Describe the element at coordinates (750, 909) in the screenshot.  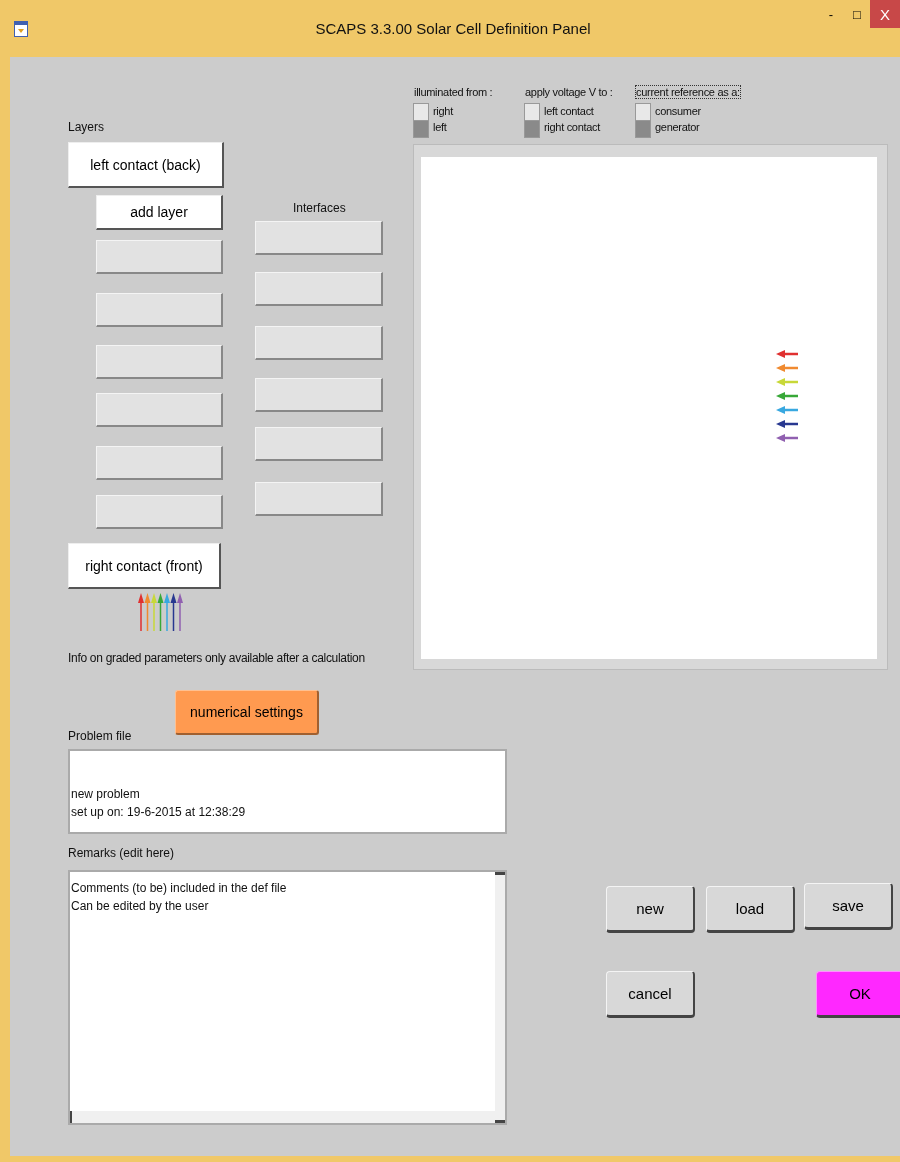
I see `load-button: load` at that location.